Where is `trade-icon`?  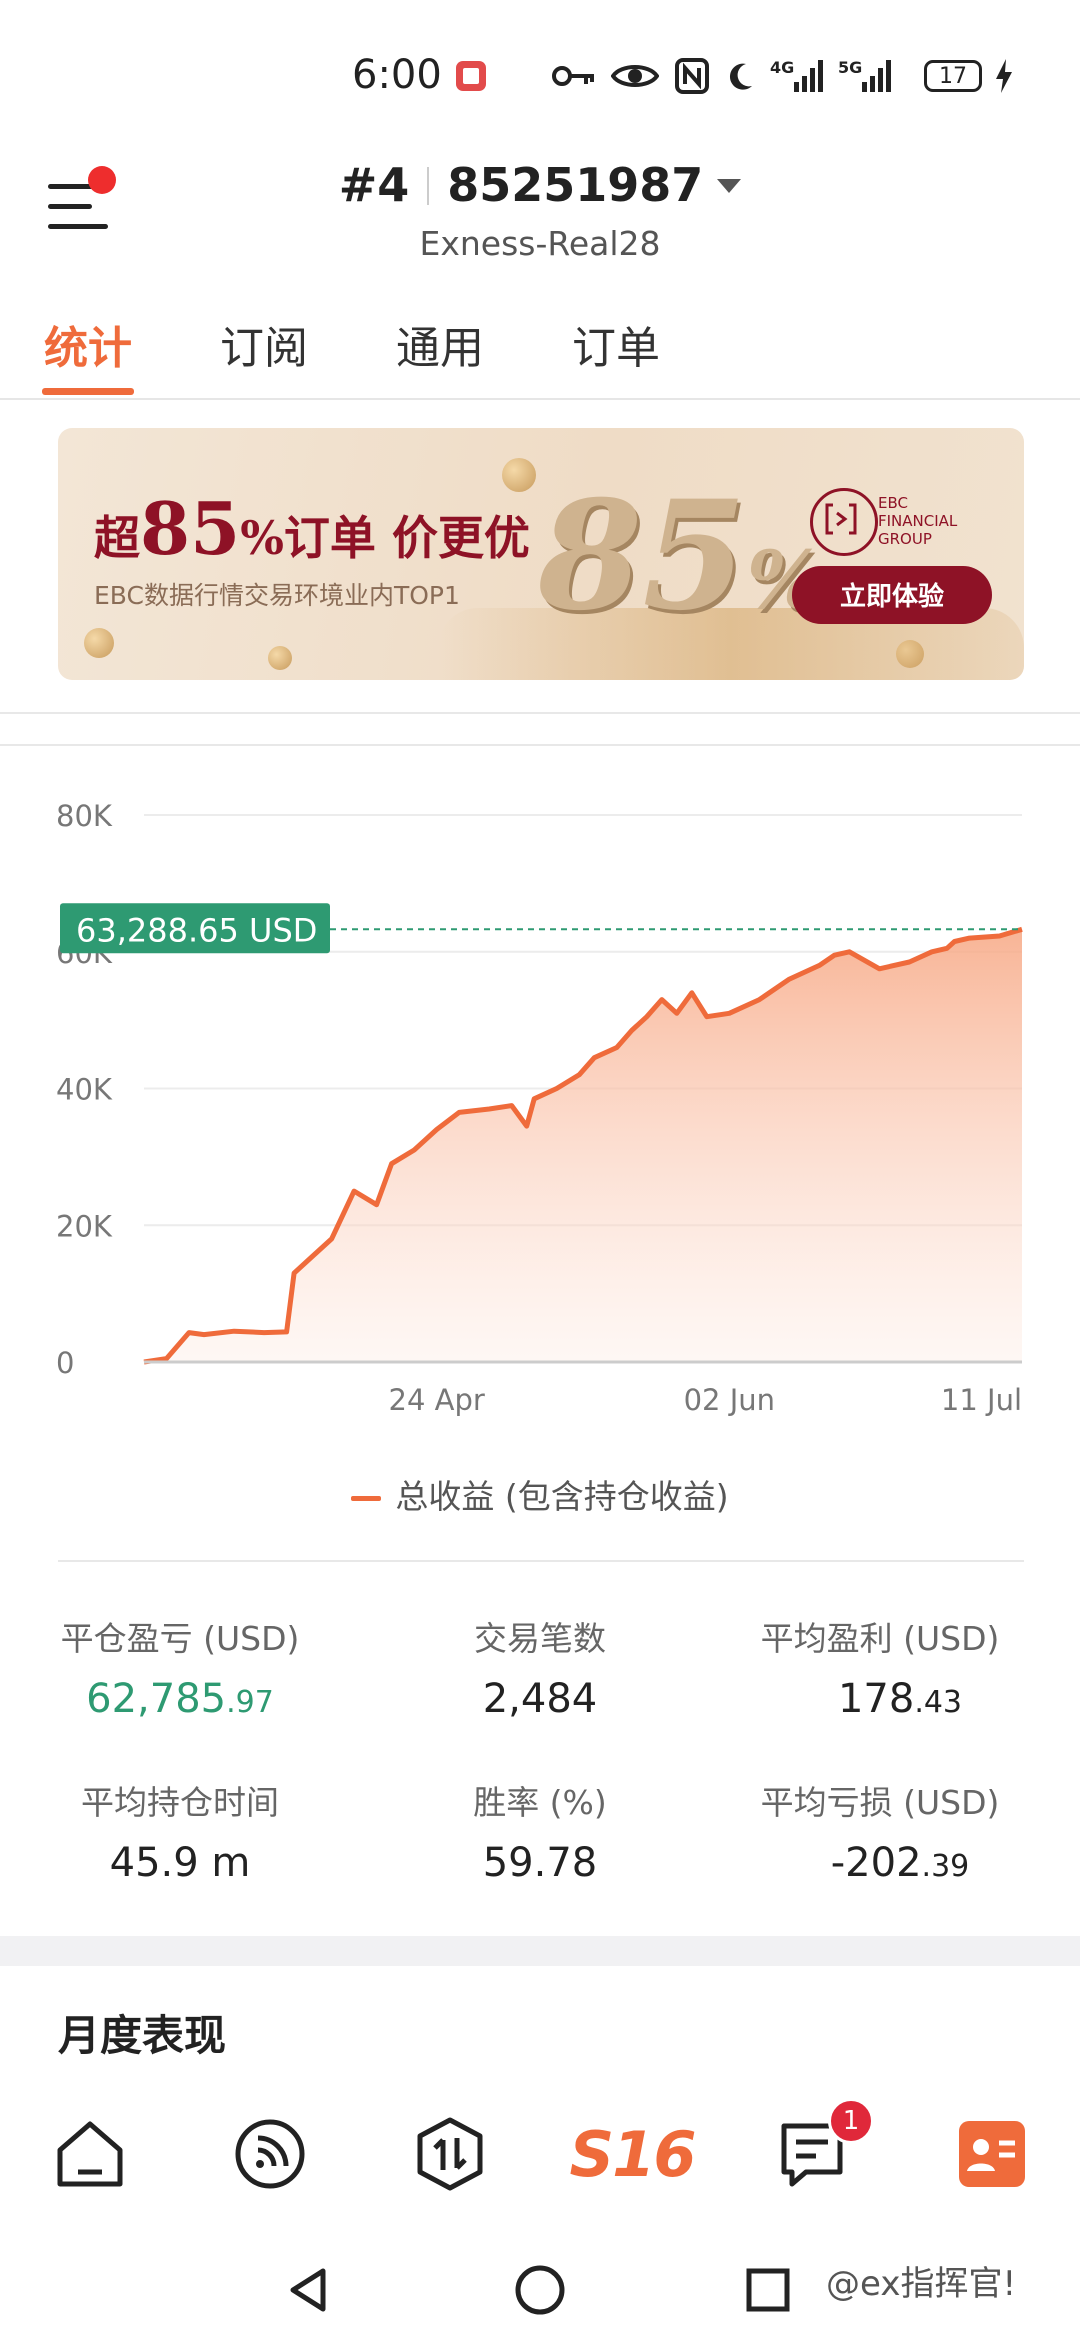 trade-icon is located at coordinates (450, 2154).